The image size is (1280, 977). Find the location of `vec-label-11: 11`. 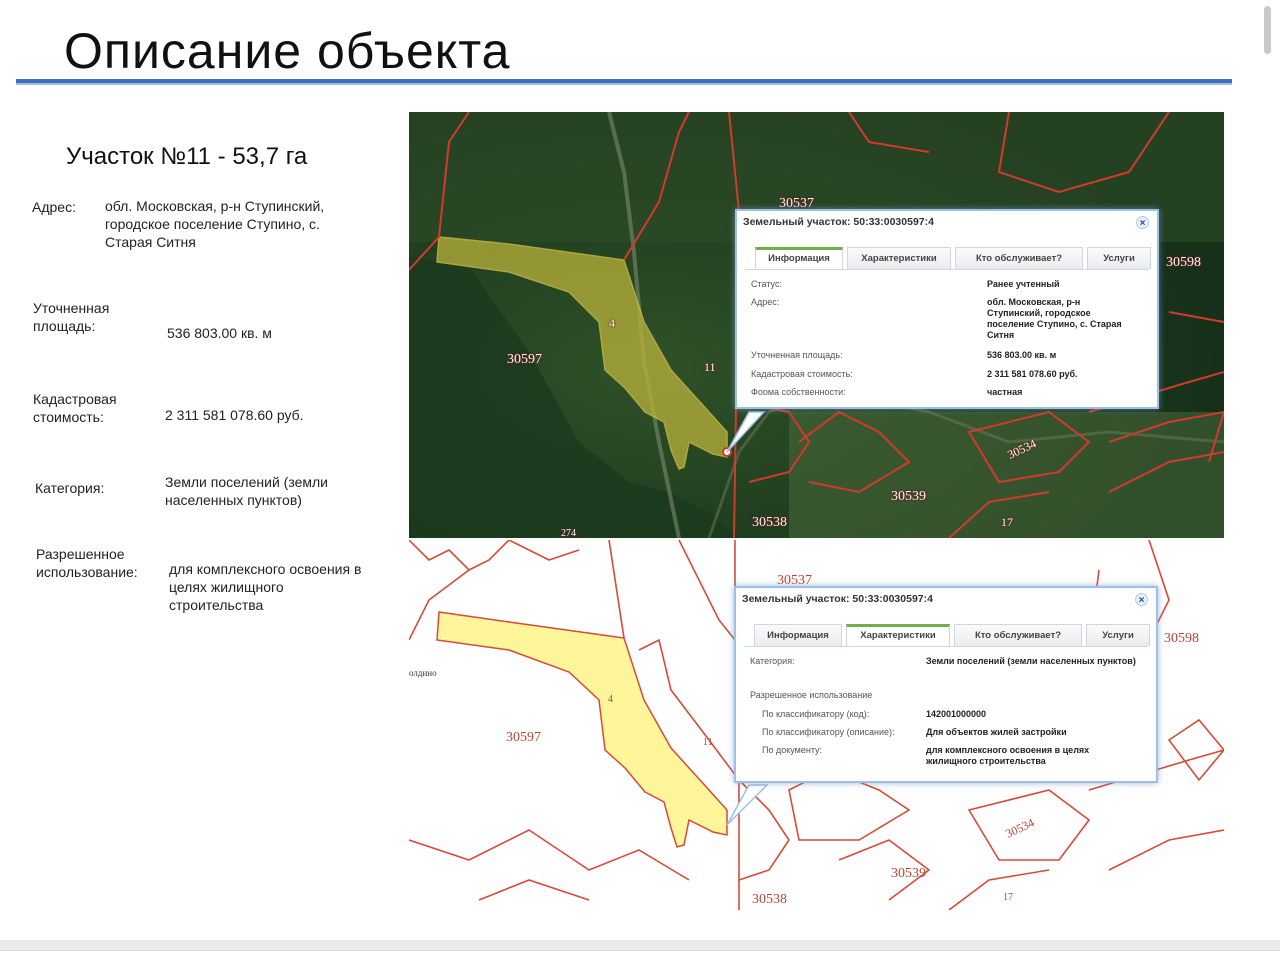

vec-label-11: 11 is located at coordinates (708, 742).